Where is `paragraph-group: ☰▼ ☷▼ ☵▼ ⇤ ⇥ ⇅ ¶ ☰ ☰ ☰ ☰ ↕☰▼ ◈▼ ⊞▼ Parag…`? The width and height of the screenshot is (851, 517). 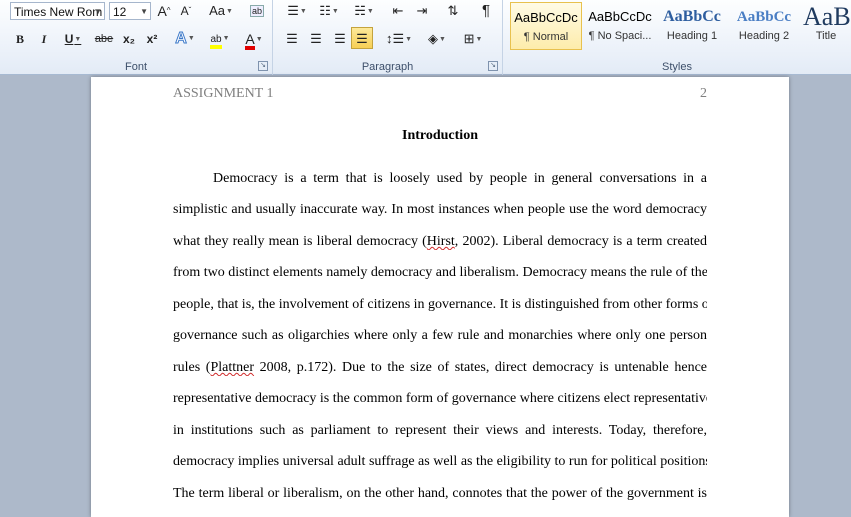
paragraph-group: ☰▼ ☷▼ ☵▼ ⇤ ⇥ ⇅ ¶ ☰ ☰ ☰ ☰ ↕☰▼ ◈▼ ⊞▼ Parag… is located at coordinates (388, 37).